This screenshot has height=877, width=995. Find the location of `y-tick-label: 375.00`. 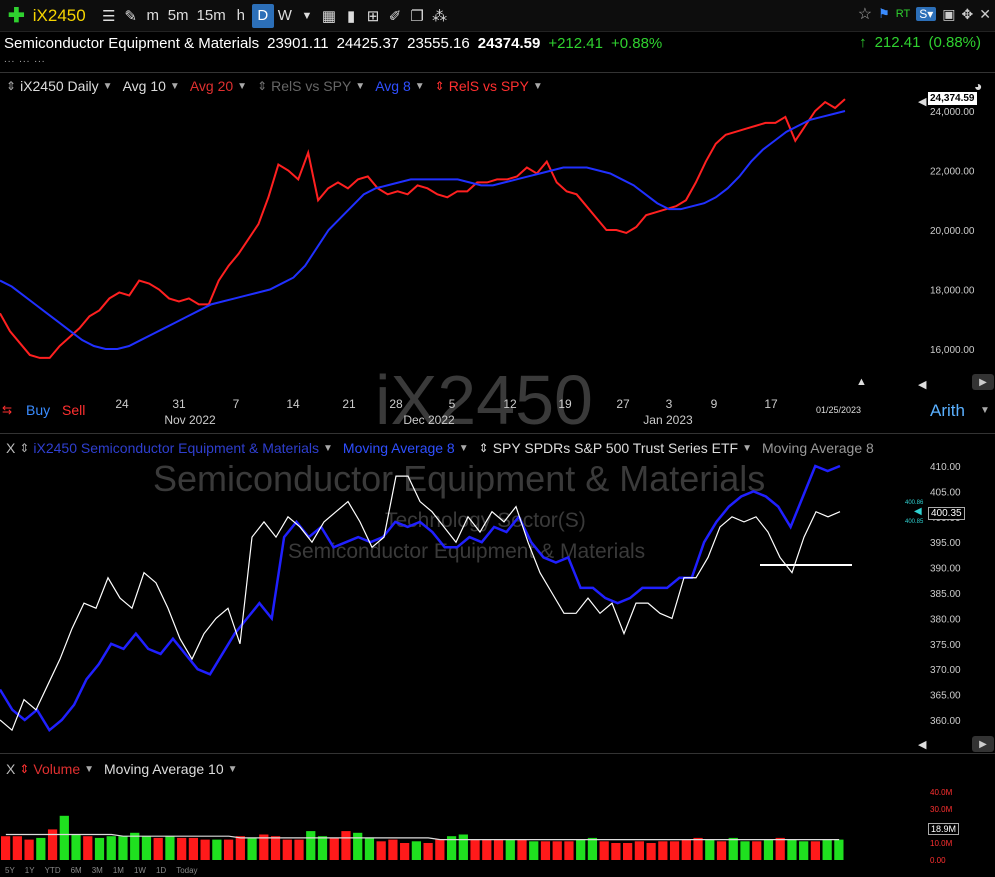

y-tick-label: 375.00 is located at coordinates (945, 645).